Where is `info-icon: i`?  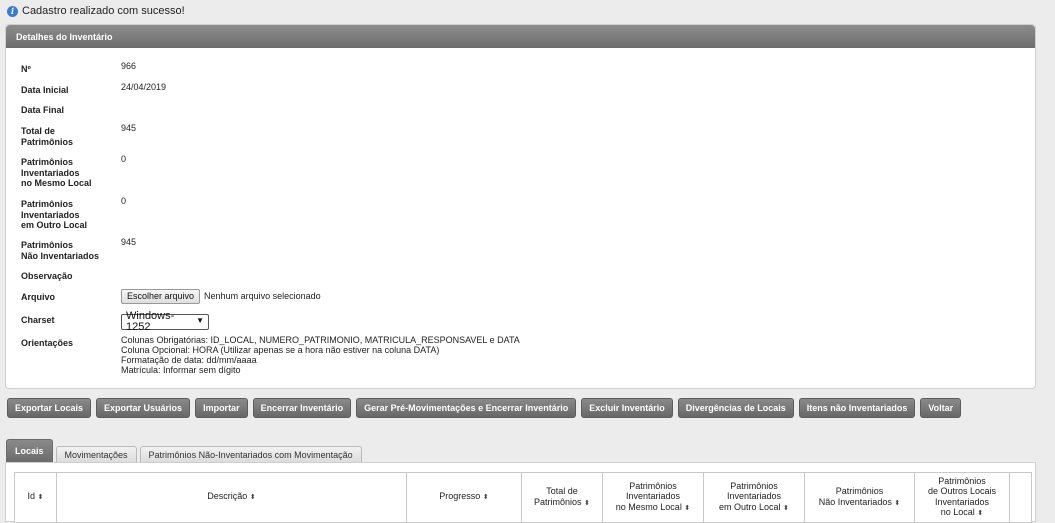 info-icon: i is located at coordinates (12, 11).